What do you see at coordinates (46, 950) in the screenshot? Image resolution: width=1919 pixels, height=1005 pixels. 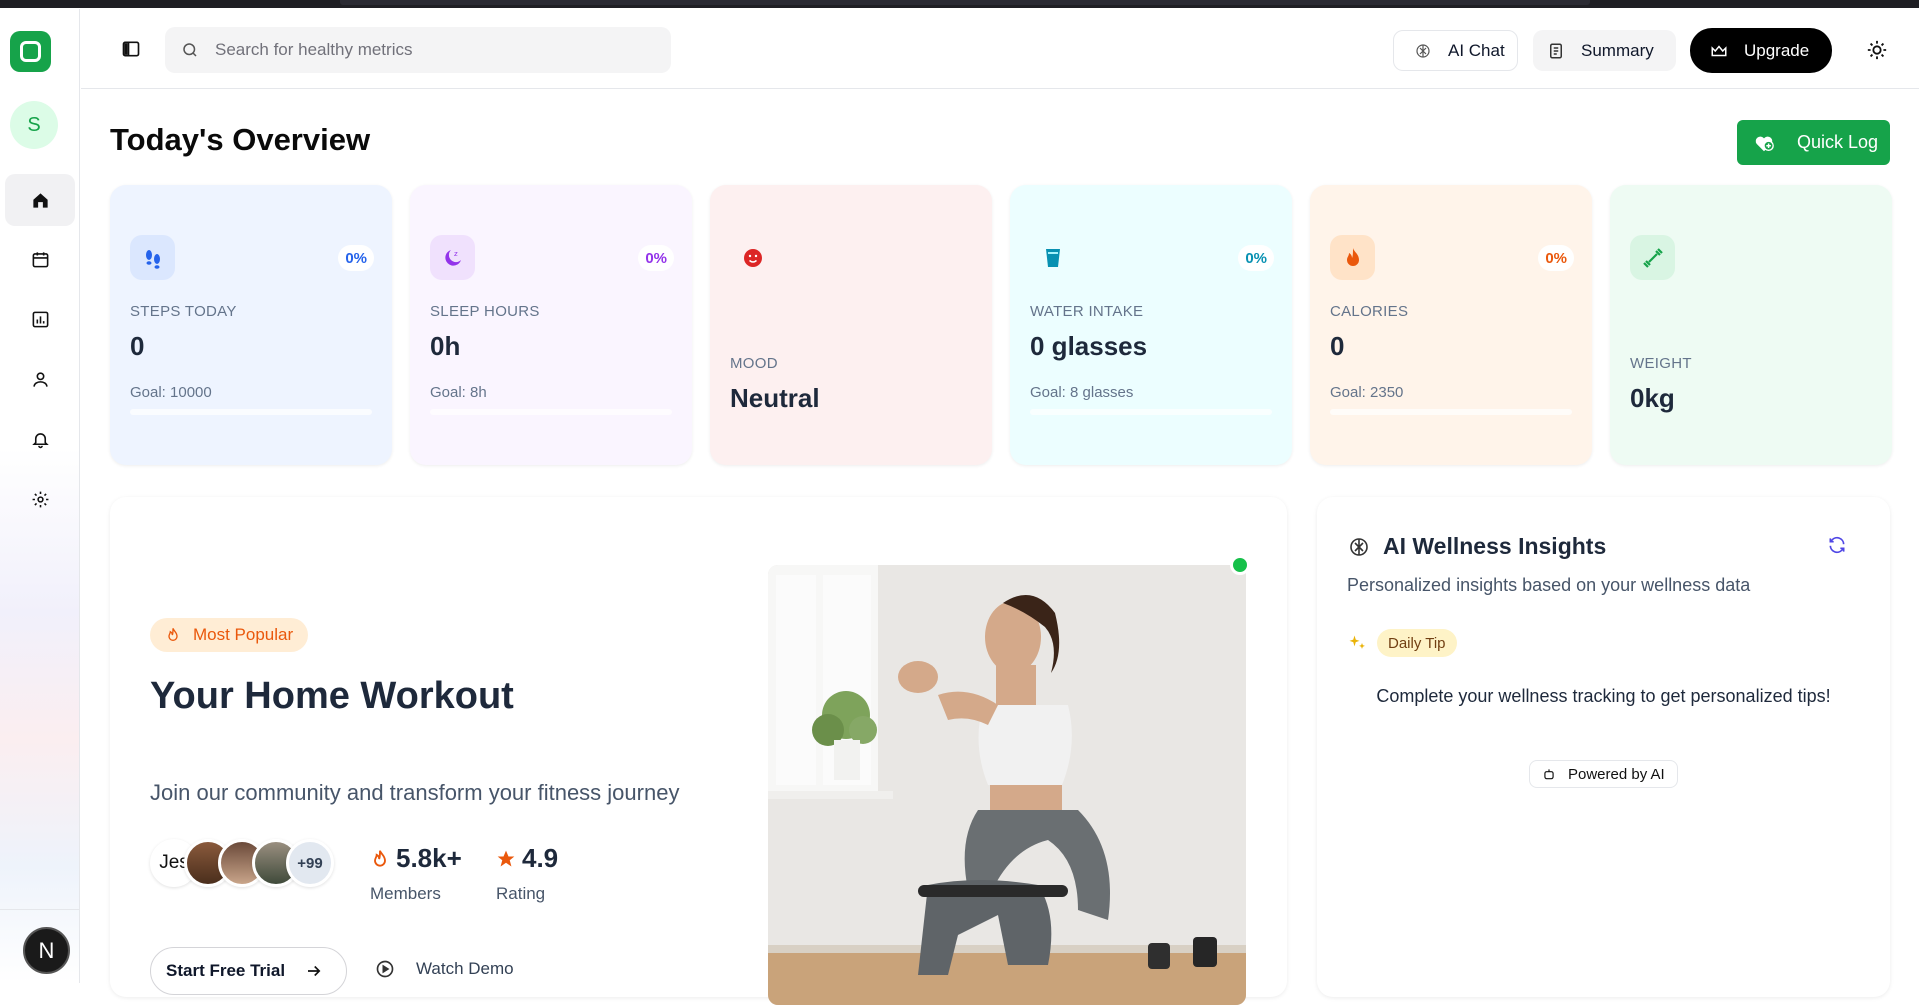 I see `account-avatar: N` at bounding box center [46, 950].